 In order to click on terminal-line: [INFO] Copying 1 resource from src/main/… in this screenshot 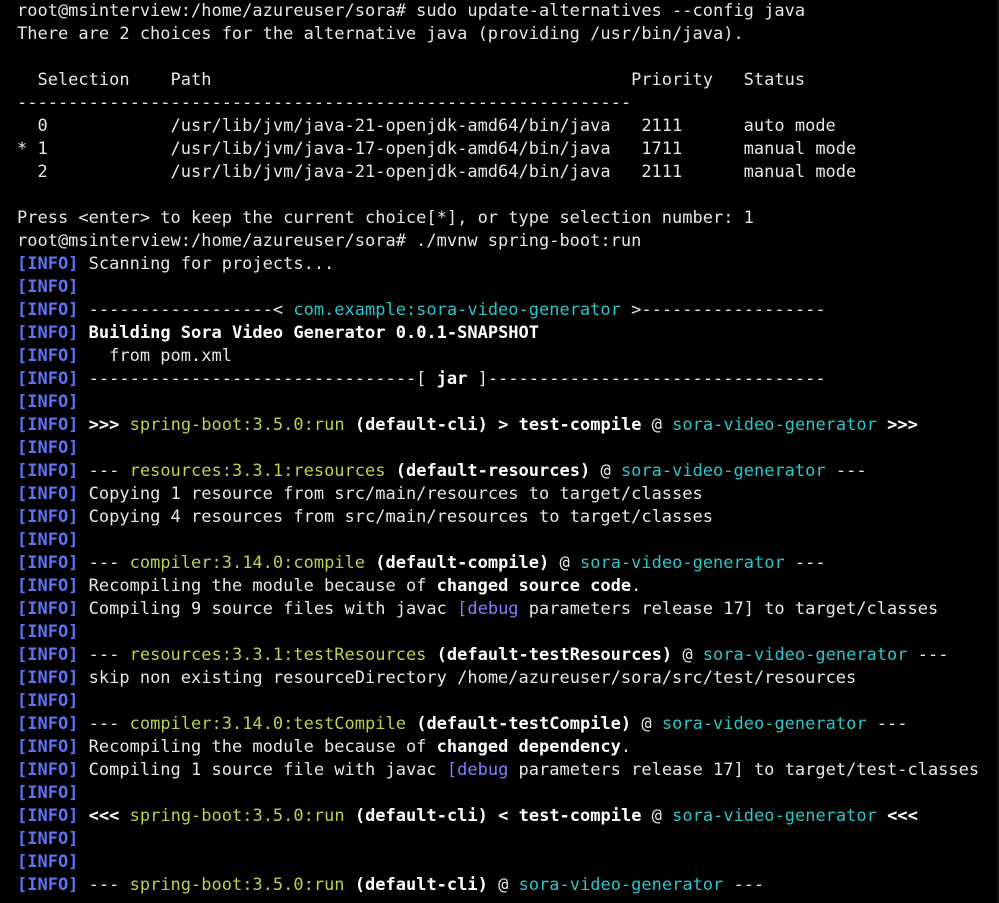, I will do `click(508, 494)`.